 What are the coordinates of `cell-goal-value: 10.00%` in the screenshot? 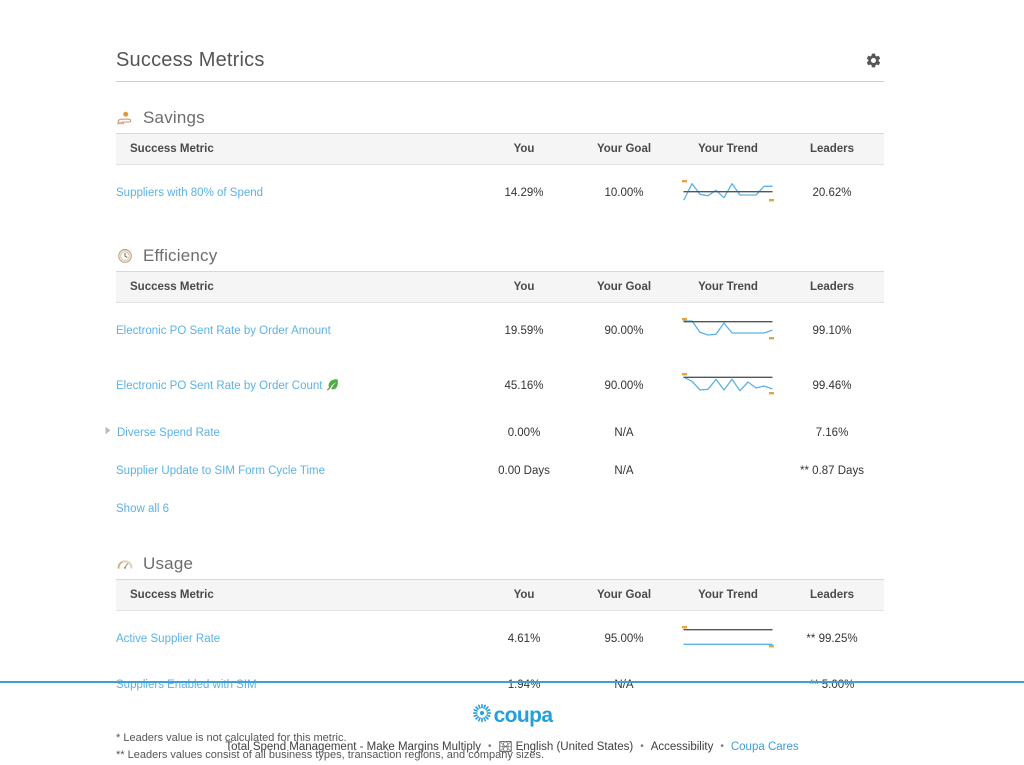 It's located at (624, 192).